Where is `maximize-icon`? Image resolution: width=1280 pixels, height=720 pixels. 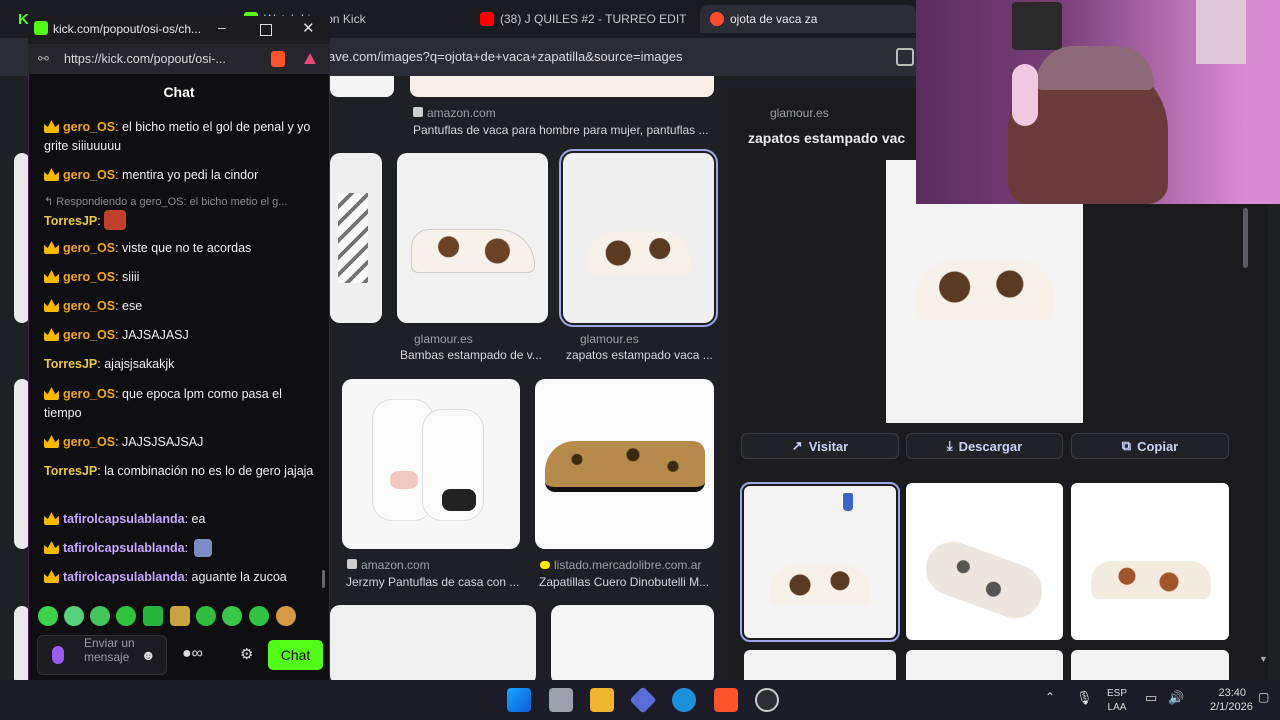
maximize-icon is located at coordinates (266, 30).